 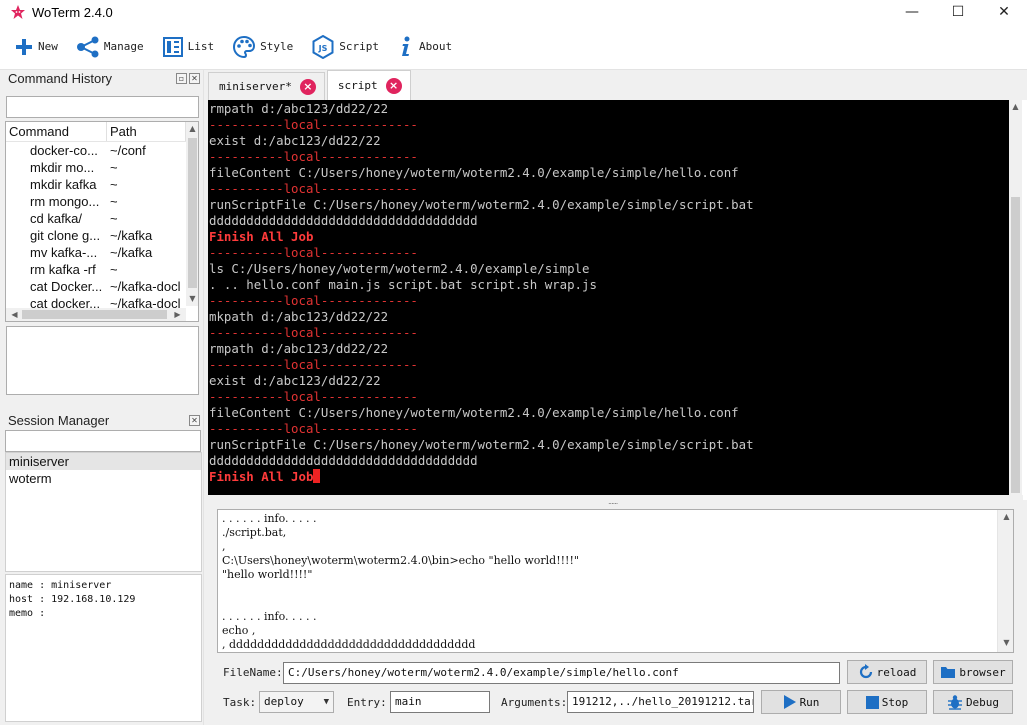 What do you see at coordinates (801, 702) in the screenshot?
I see `run-button: Run` at bounding box center [801, 702].